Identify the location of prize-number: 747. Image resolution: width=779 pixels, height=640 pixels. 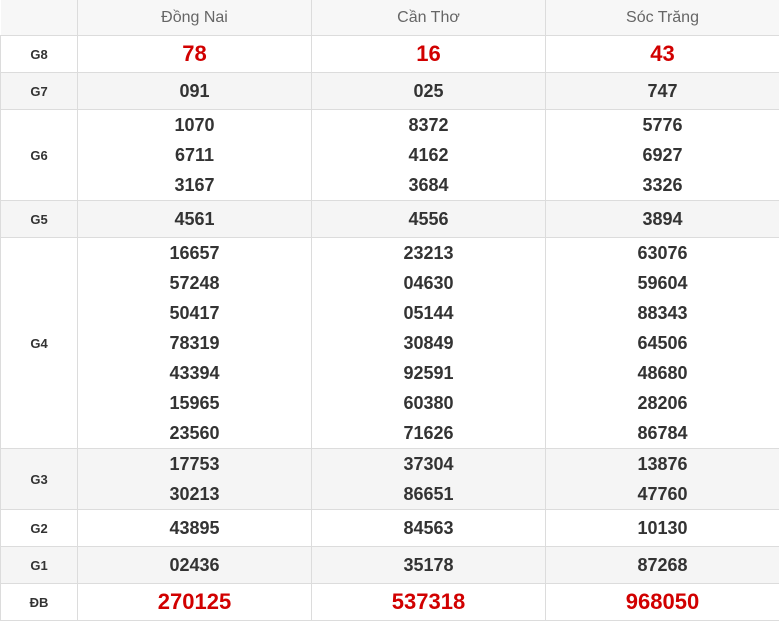
(662, 91).